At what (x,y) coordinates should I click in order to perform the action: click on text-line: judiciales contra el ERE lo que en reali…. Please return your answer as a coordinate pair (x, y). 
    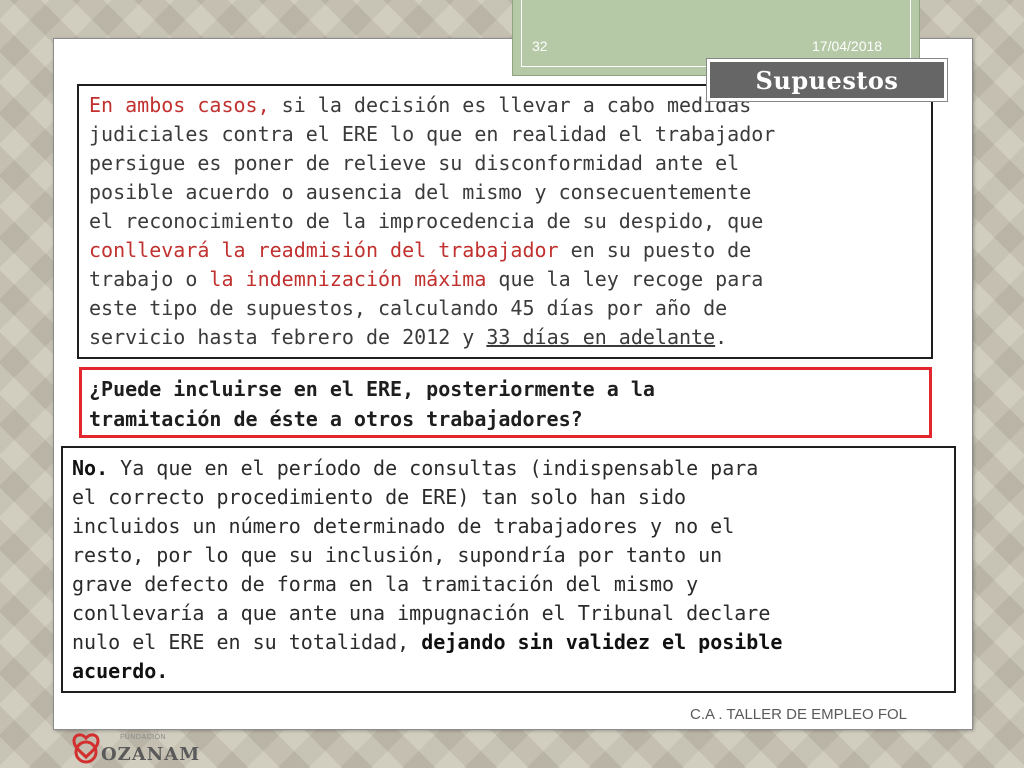
    Looking at the image, I should click on (432, 134).